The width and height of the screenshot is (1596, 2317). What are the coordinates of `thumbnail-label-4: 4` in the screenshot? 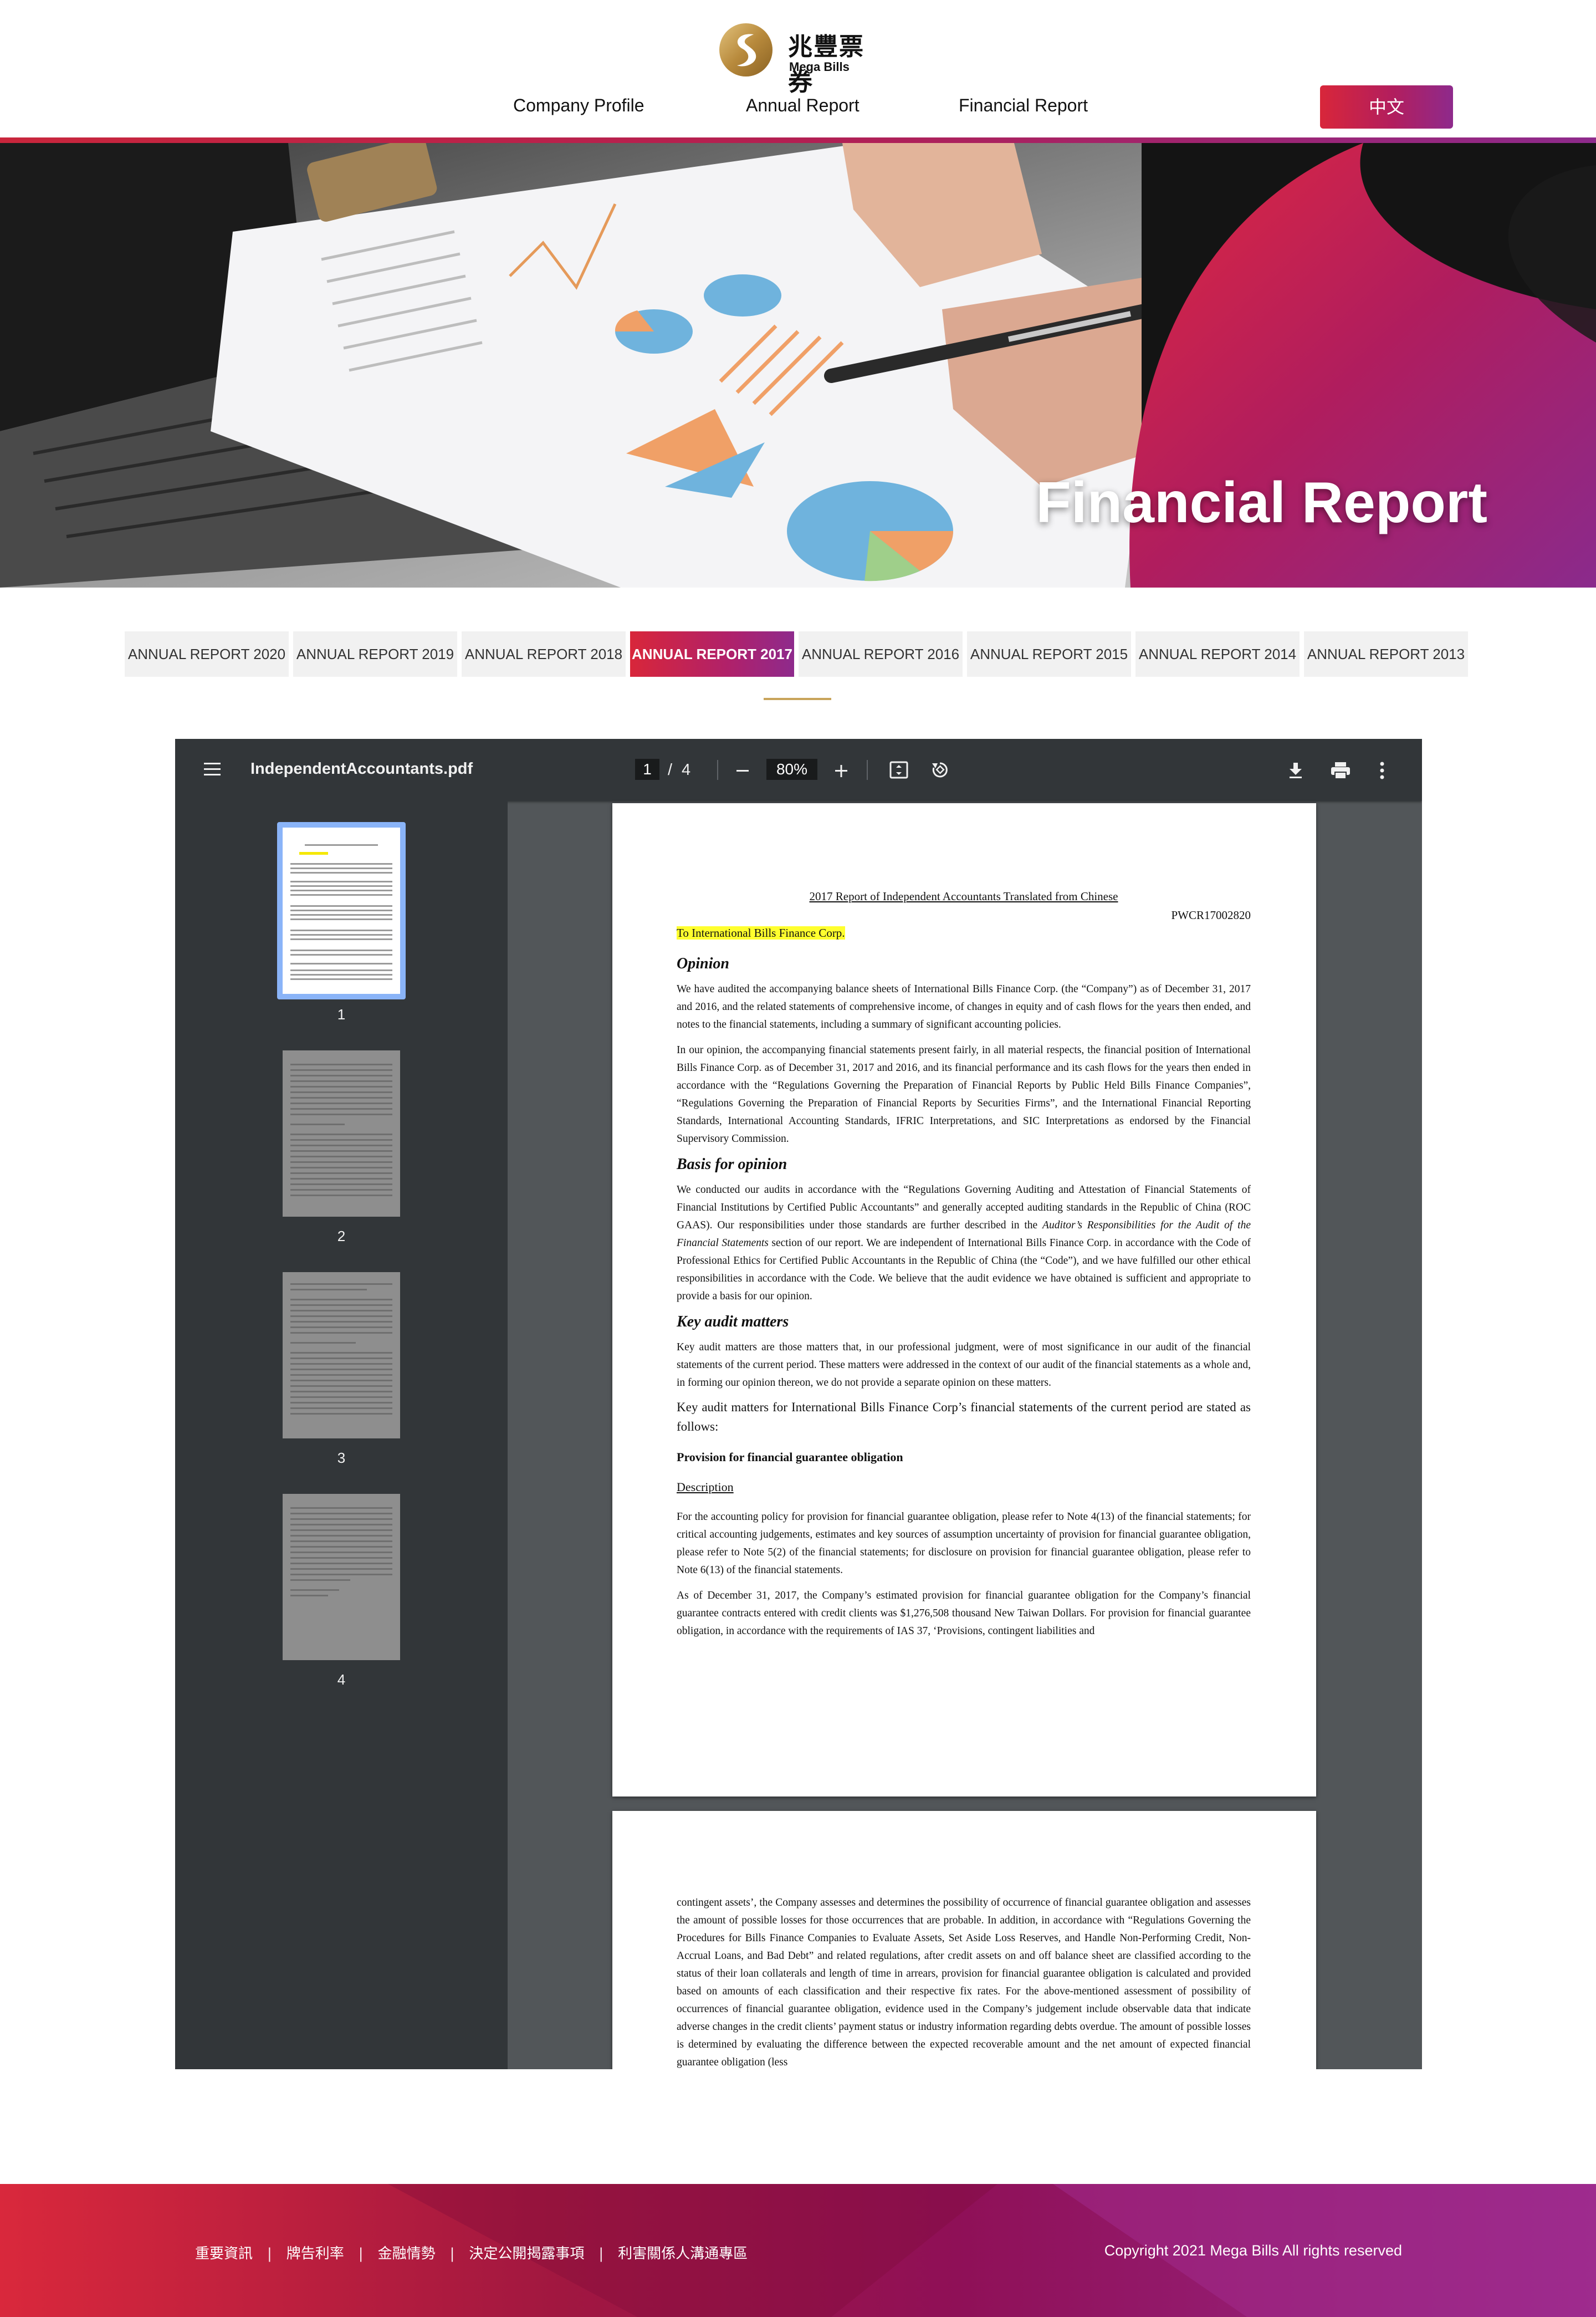 It's located at (341, 1679).